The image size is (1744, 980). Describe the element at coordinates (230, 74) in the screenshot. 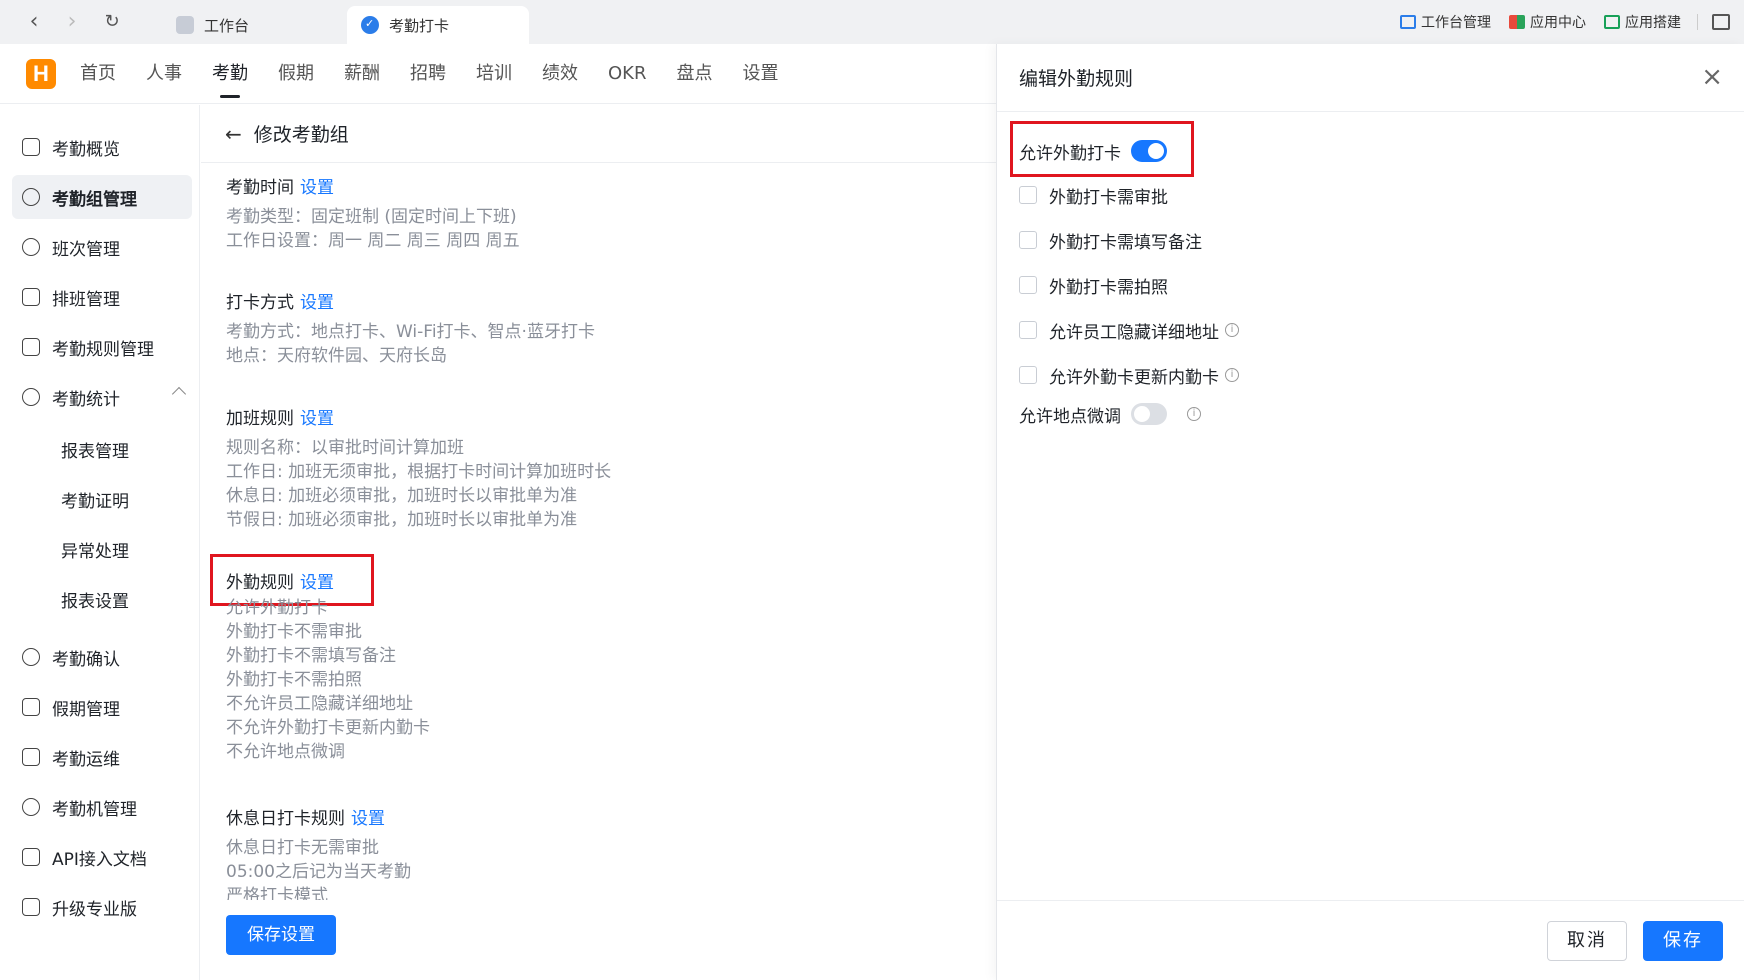

I see `nav-attendance: 考勤` at that location.